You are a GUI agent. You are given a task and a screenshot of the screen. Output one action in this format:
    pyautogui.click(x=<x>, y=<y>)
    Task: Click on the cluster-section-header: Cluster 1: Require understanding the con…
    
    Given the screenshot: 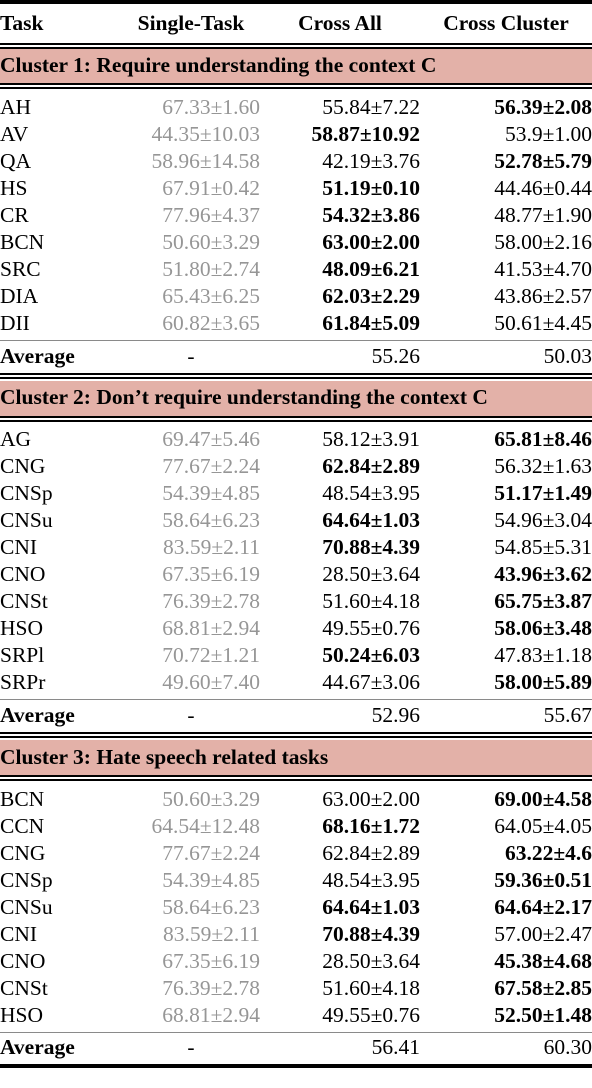 What is the action you would take?
    pyautogui.click(x=296, y=66)
    